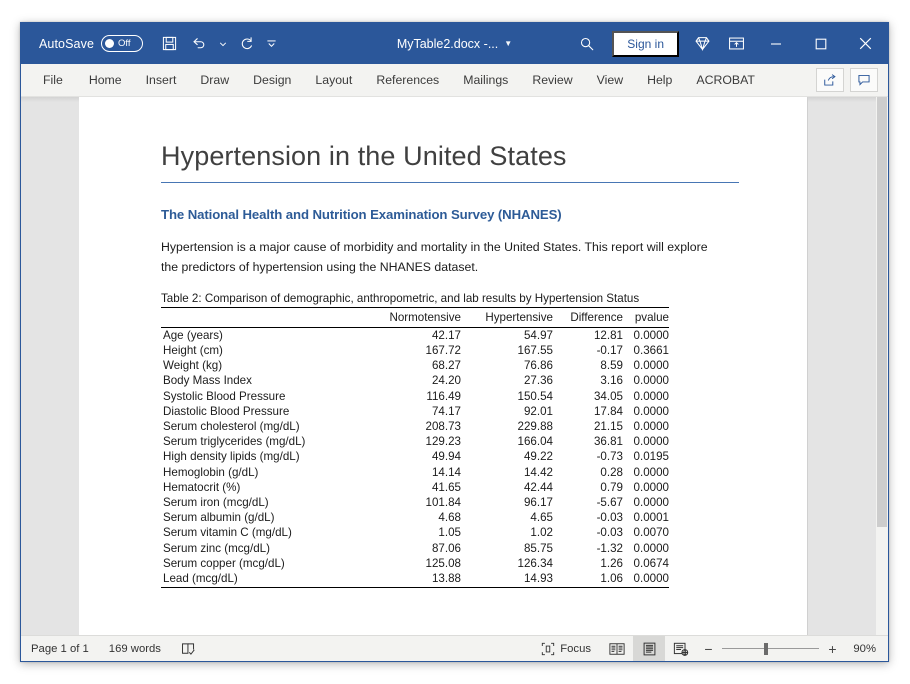  I want to click on word-count: 169 words, so click(135, 649).